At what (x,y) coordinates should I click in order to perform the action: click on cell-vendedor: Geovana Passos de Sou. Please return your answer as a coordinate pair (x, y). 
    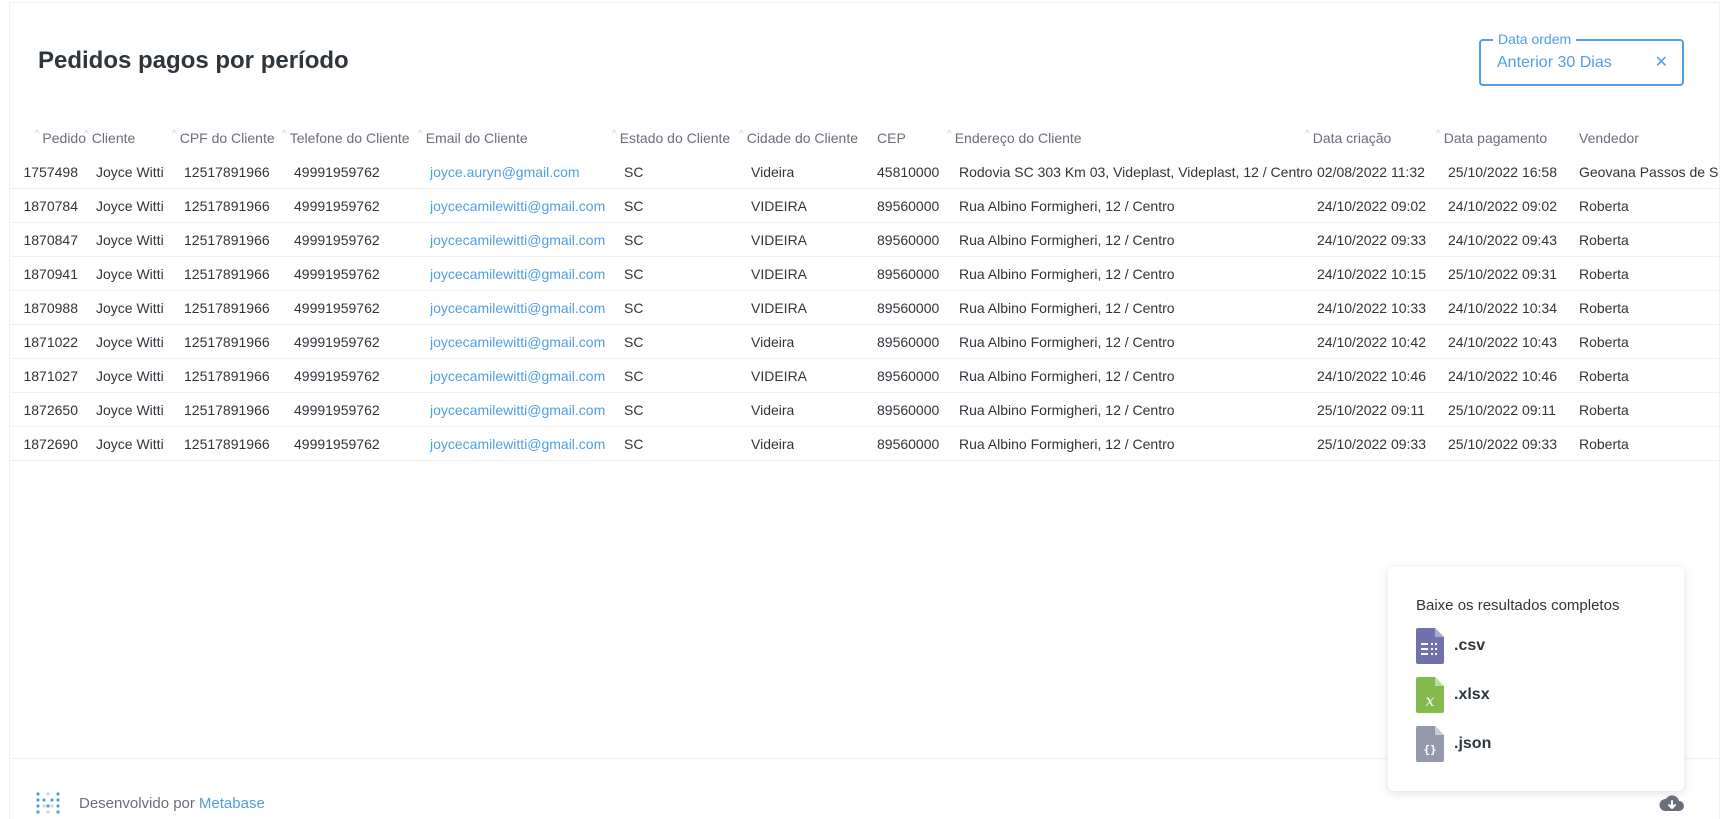
    Looking at the image, I should click on (1649, 172).